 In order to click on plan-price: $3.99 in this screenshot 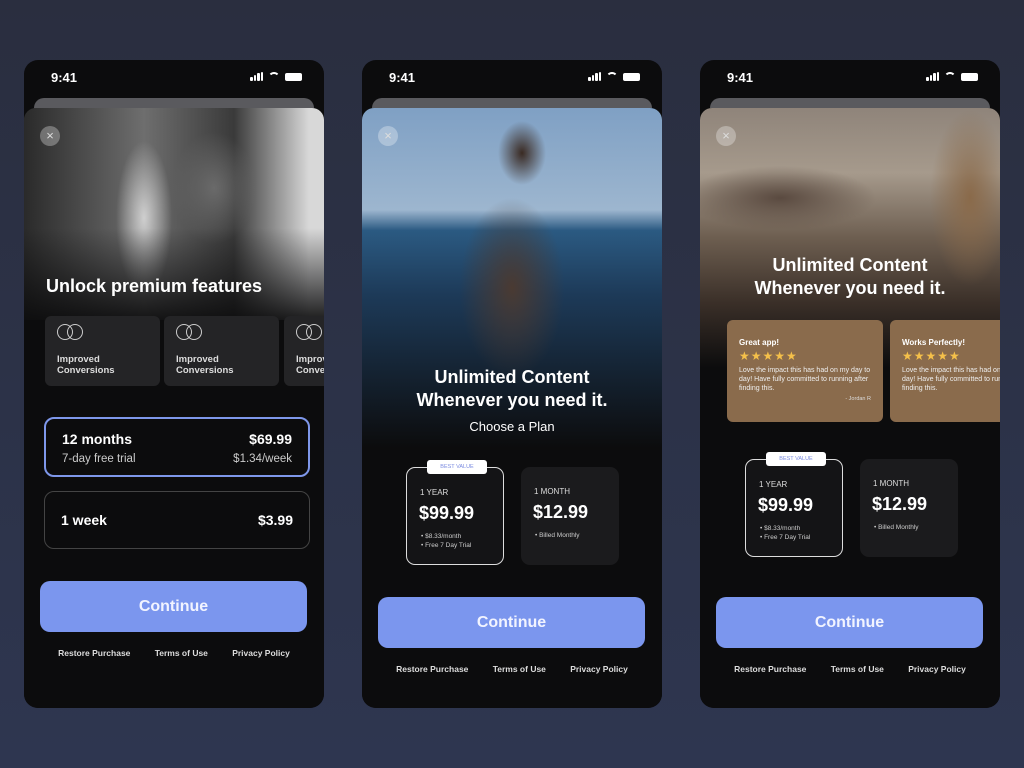, I will do `click(275, 520)`.